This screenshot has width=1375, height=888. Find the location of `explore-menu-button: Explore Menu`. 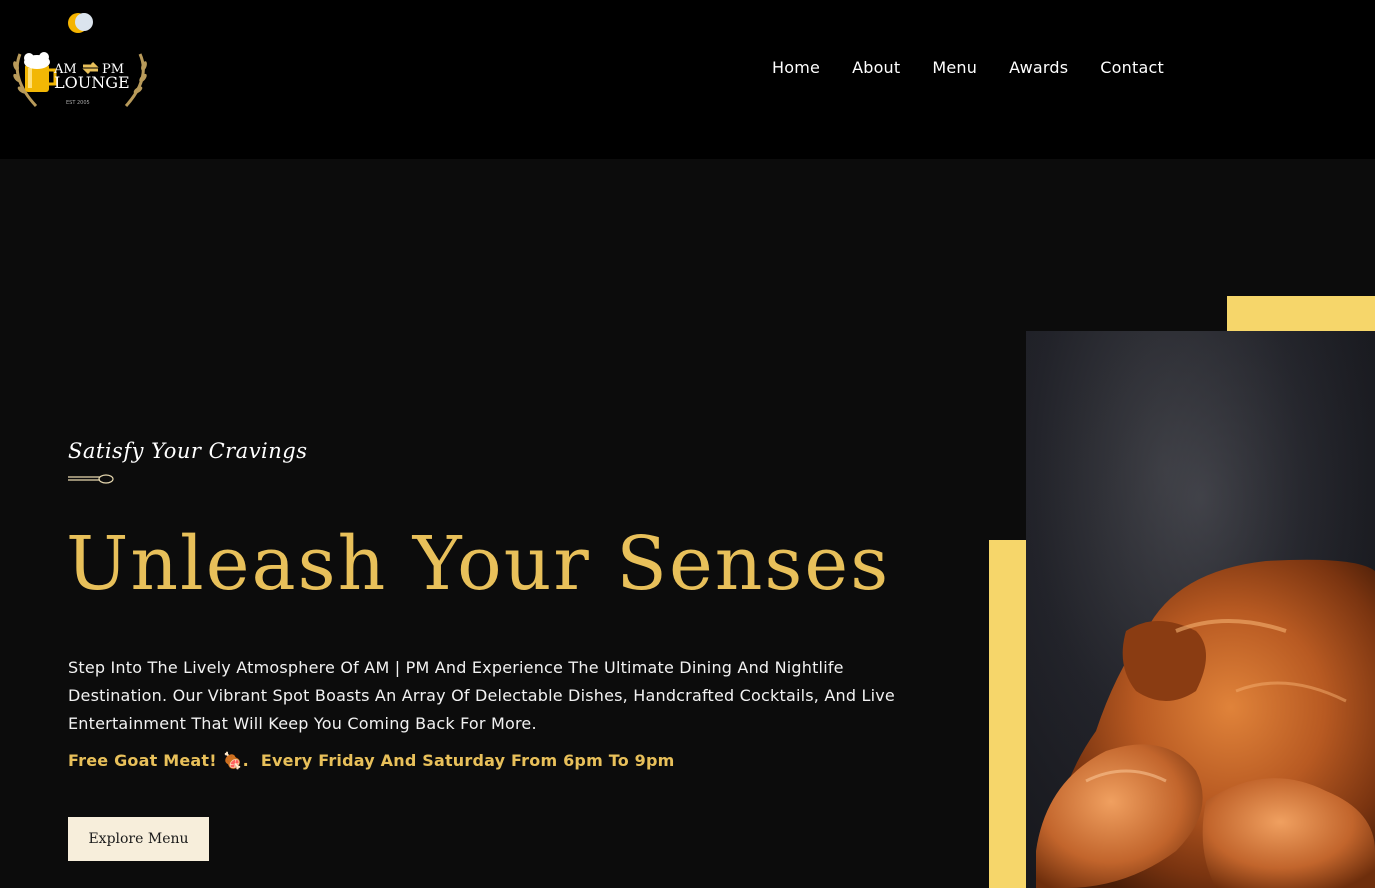

explore-menu-button: Explore Menu is located at coordinates (138, 839).